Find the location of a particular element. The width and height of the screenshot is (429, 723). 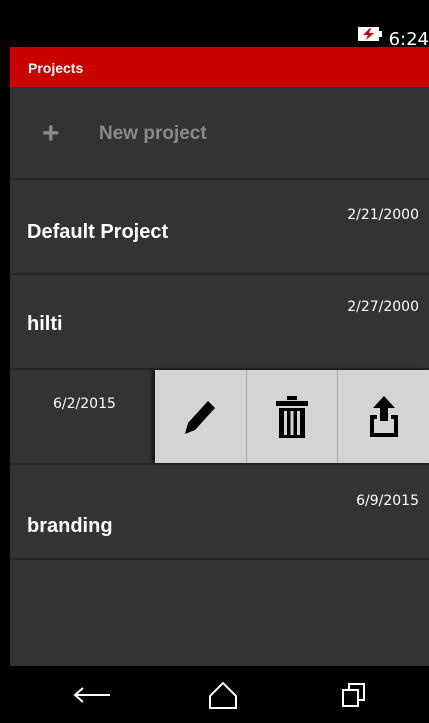

share-icon is located at coordinates (383, 416).